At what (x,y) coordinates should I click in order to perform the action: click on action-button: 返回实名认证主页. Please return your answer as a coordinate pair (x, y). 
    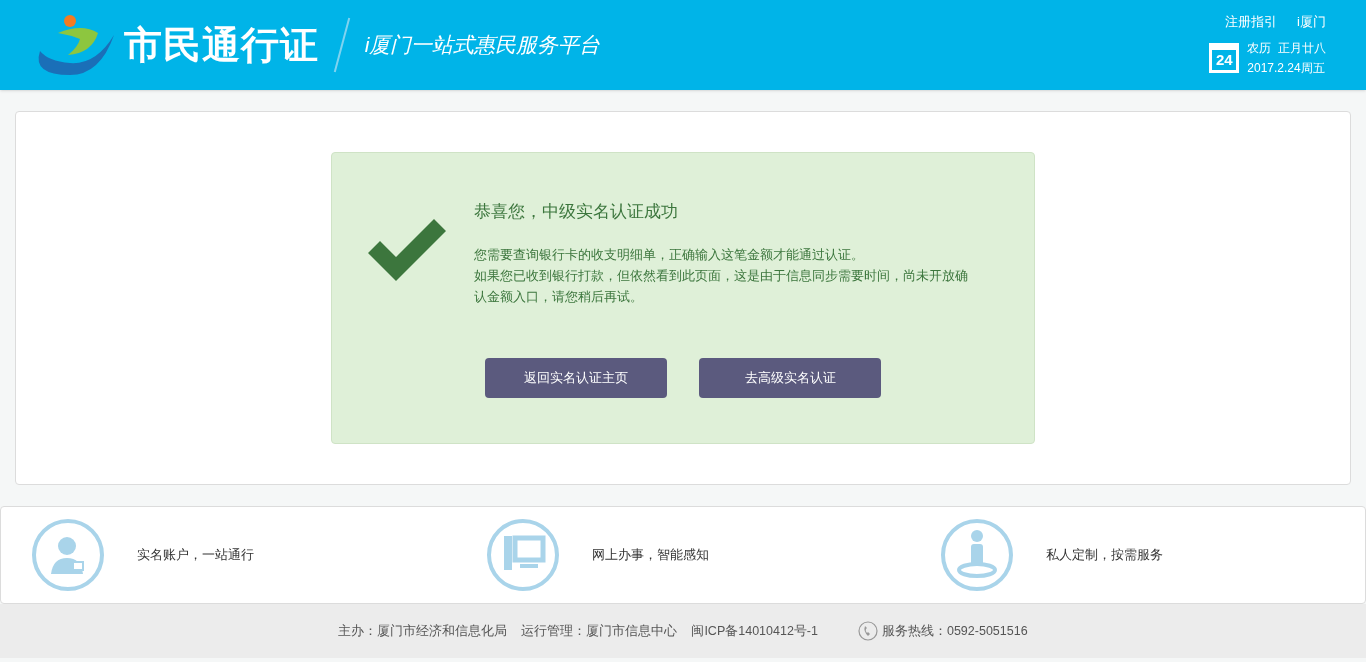
    Looking at the image, I should click on (576, 377).